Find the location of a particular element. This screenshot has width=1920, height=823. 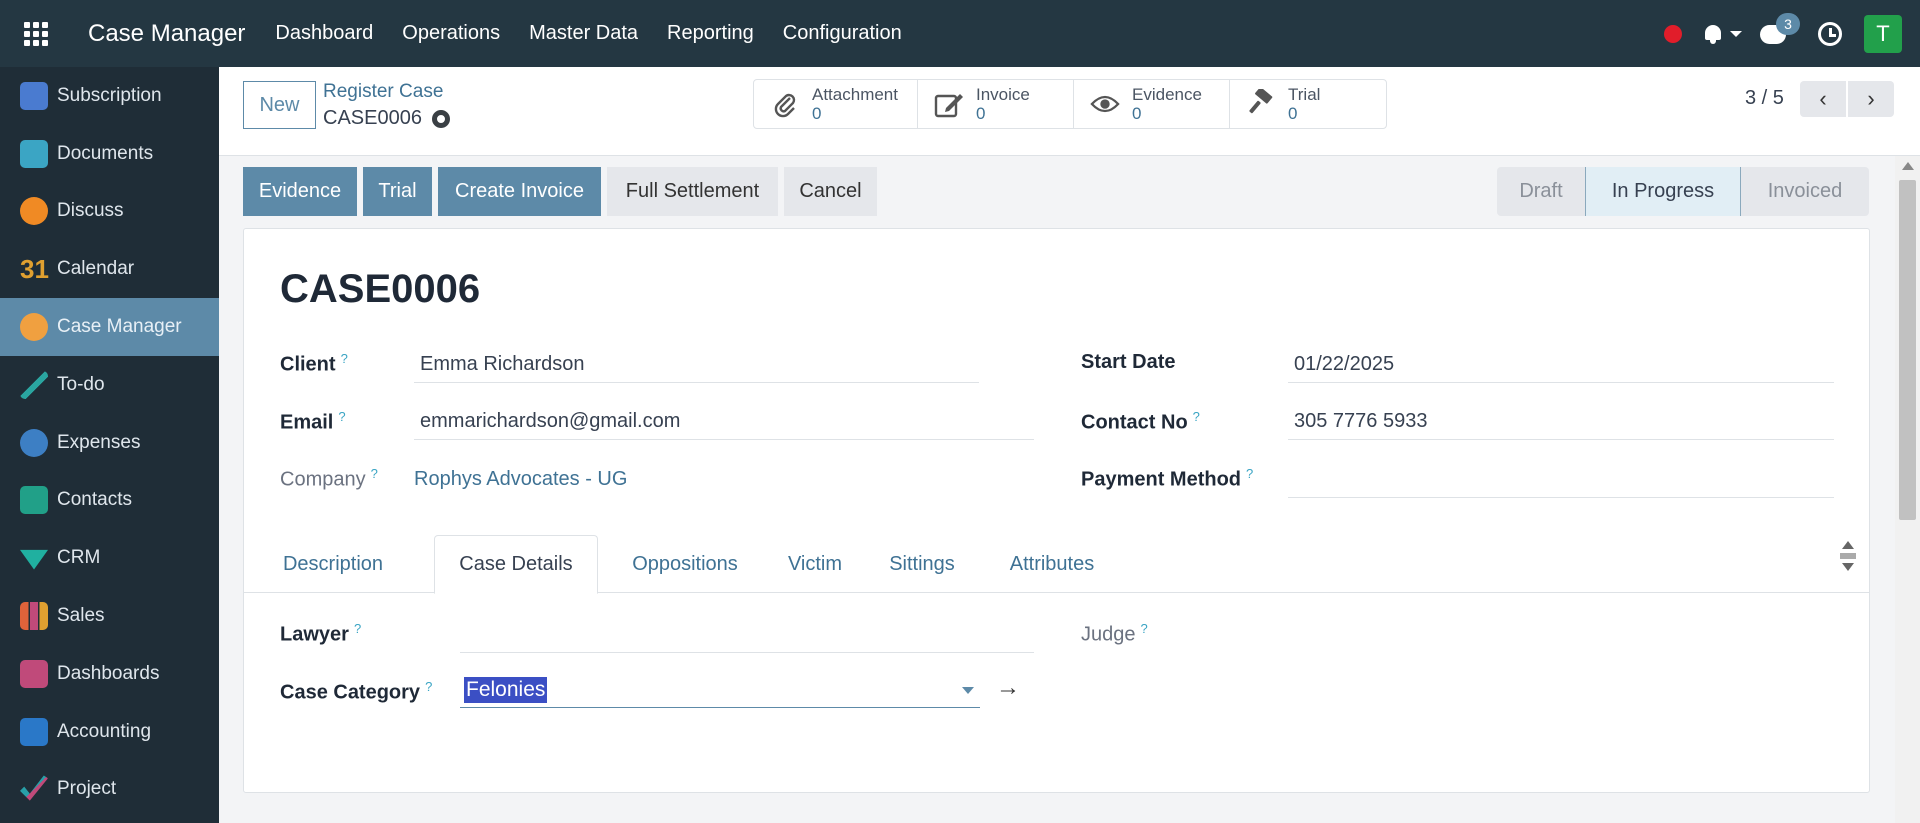

sidebar-item-project: Project is located at coordinates (109, 790).